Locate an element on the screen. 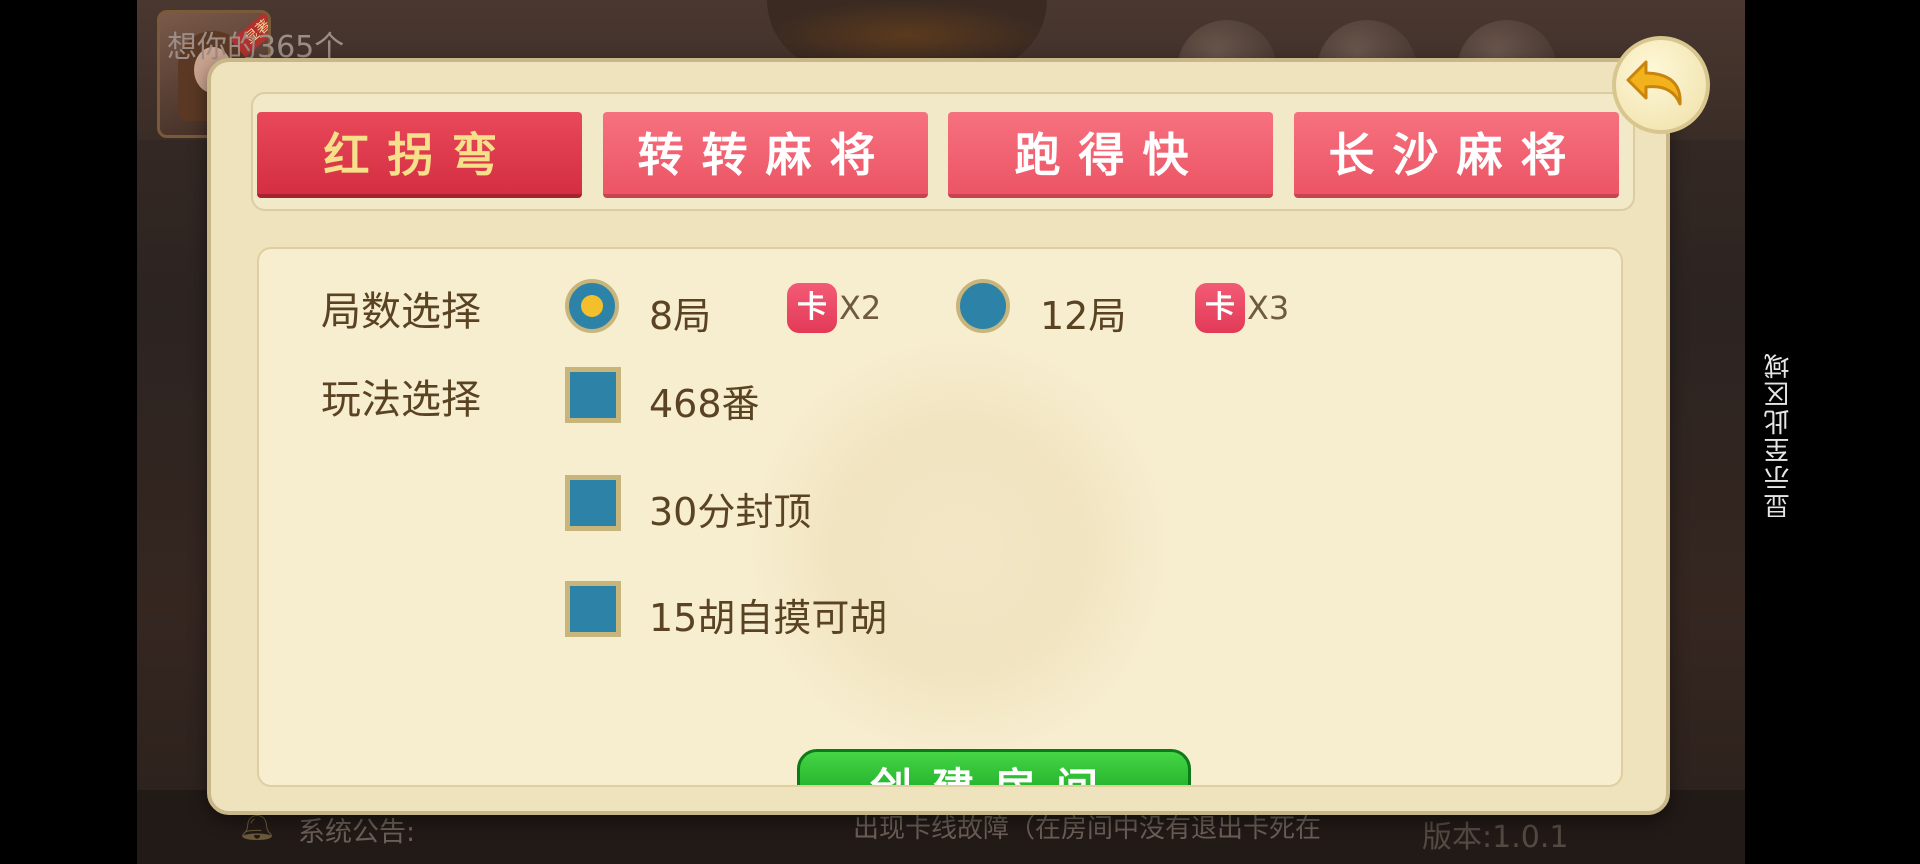  play-mode-label: 玩法选择 is located at coordinates (401, 400).